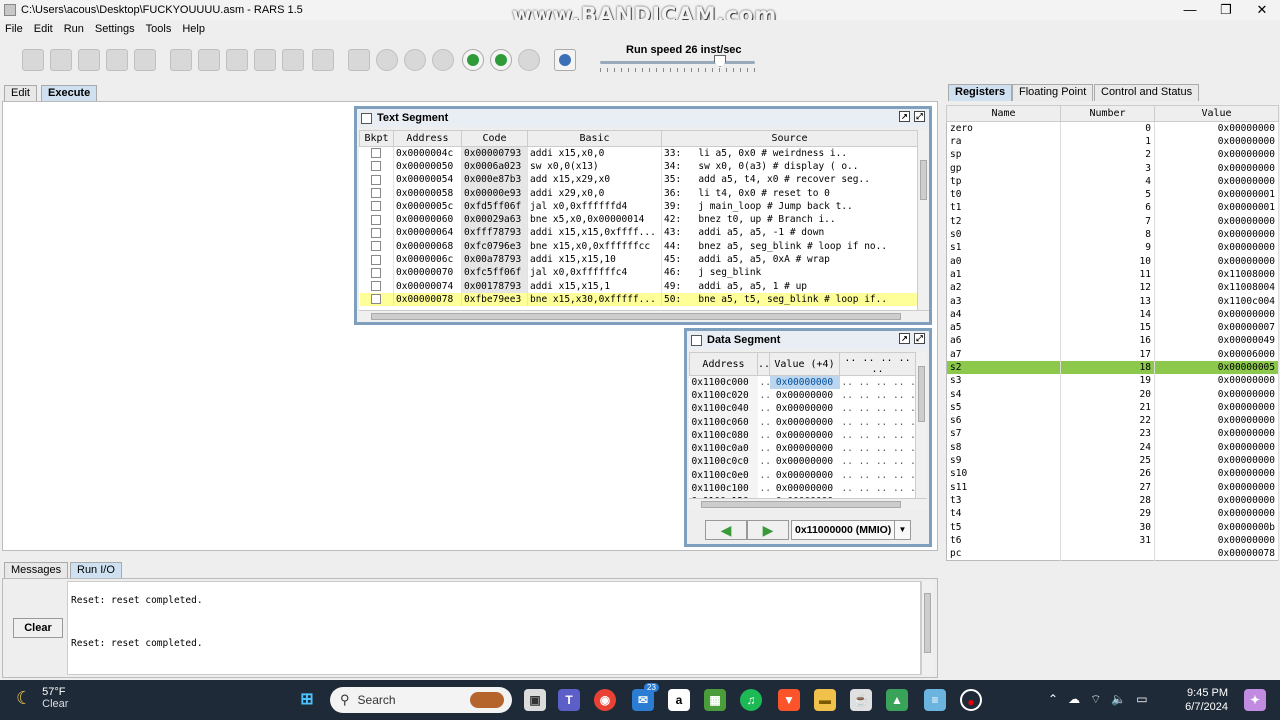 This screenshot has width=1280, height=720. What do you see at coordinates (1112, 407) in the screenshot?
I see `register-row: s5 21 0x00000000` at bounding box center [1112, 407].